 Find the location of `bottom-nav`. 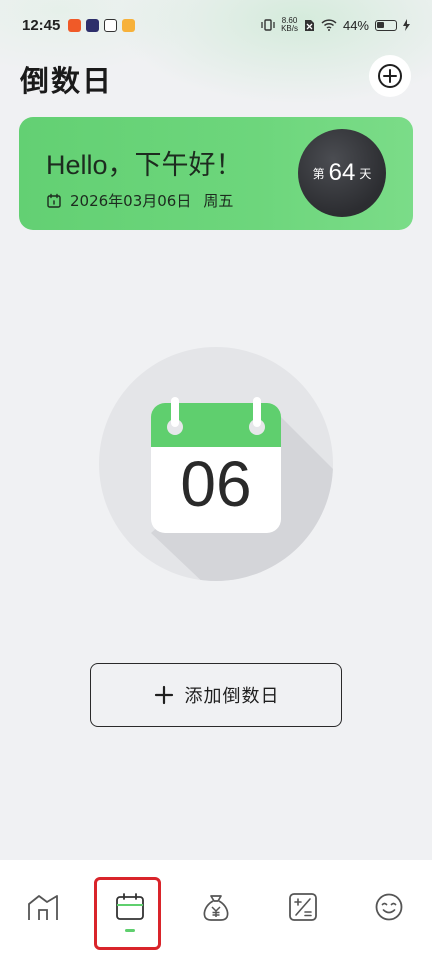

bottom-nav is located at coordinates (216, 912).